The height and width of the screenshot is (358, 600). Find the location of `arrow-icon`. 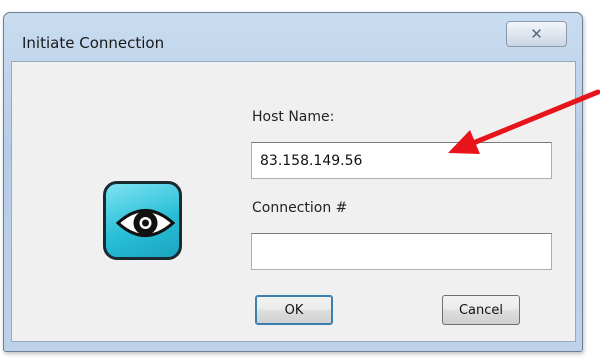

arrow-icon is located at coordinates (524, 121).